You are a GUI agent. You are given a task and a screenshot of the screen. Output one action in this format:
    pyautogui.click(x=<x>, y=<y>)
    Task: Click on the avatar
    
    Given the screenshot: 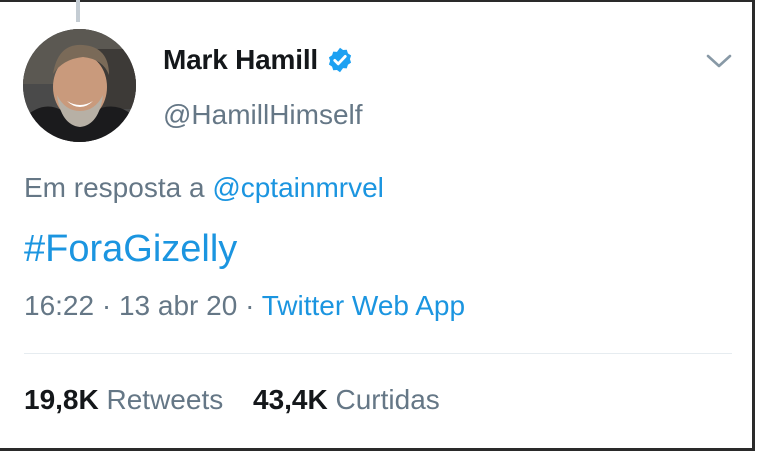 What is the action you would take?
    pyautogui.click(x=79, y=85)
    